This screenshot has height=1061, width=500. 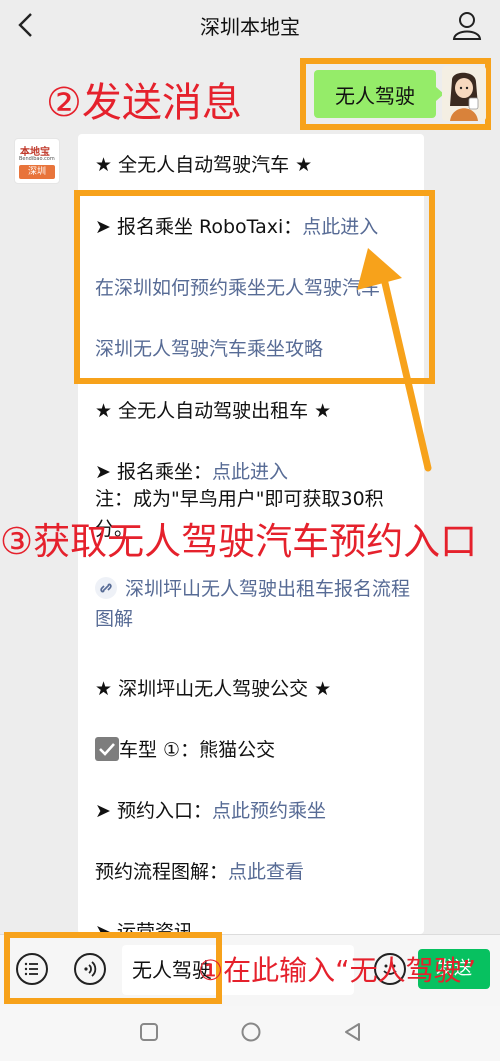 I want to click on annotation-step3: ③获取无人驾驶汽车预约入口, so click(x=239, y=541).